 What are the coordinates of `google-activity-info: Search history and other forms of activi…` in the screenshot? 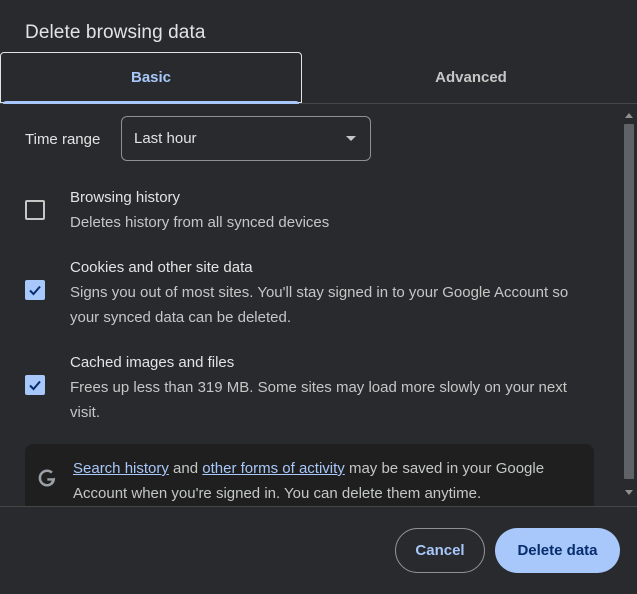 It's located at (309, 475).